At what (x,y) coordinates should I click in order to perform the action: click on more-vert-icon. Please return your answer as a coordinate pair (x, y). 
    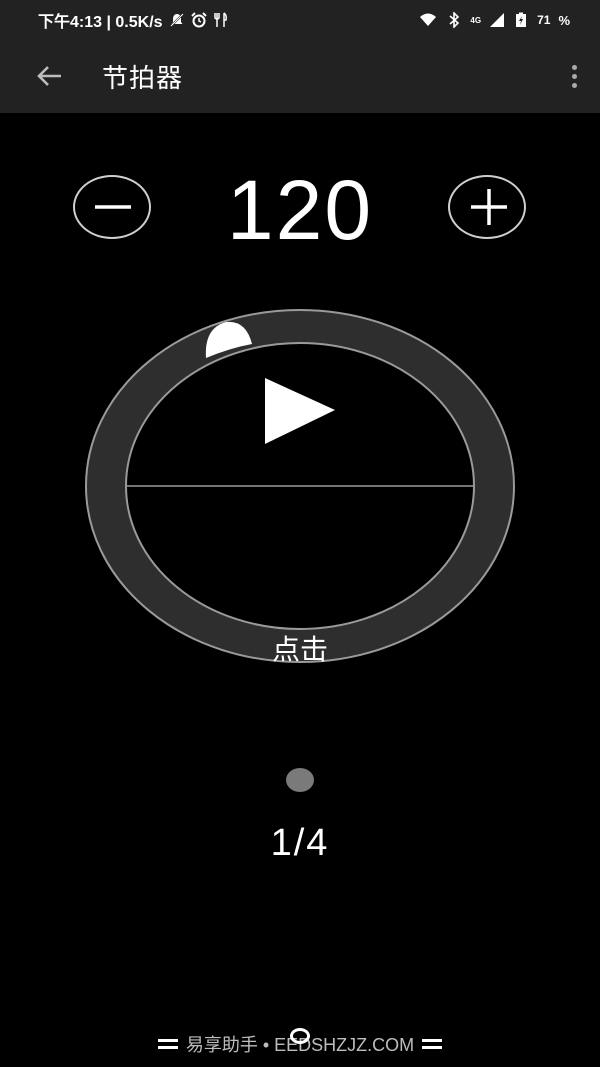
    Looking at the image, I should click on (574, 67).